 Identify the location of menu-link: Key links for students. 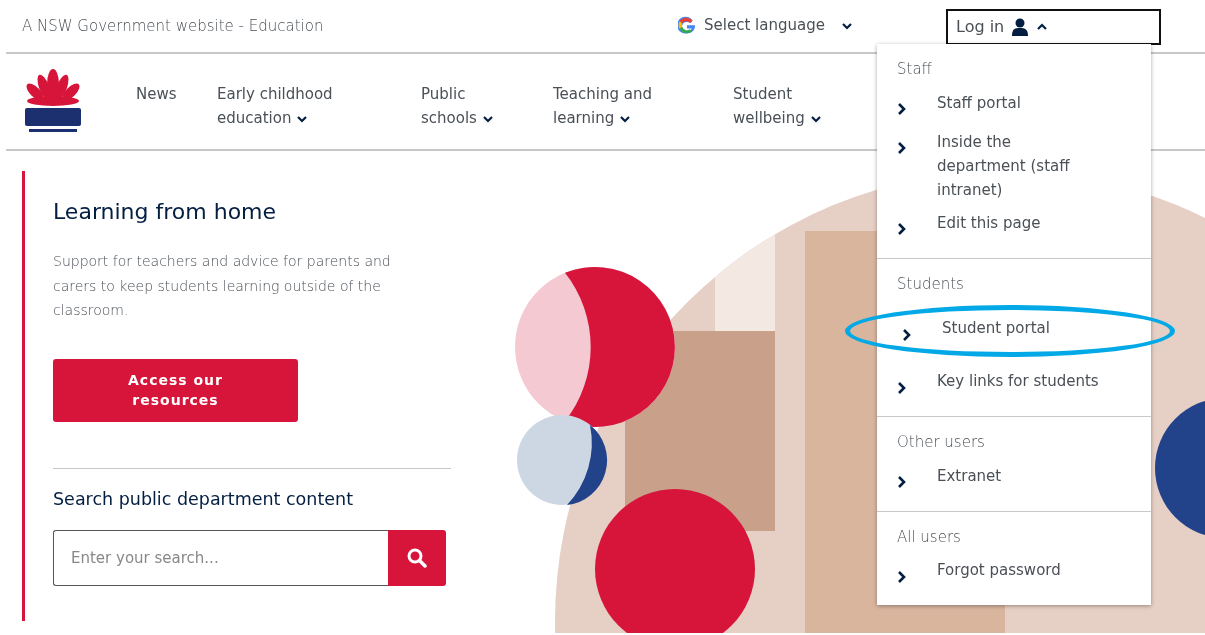
(1014, 384).